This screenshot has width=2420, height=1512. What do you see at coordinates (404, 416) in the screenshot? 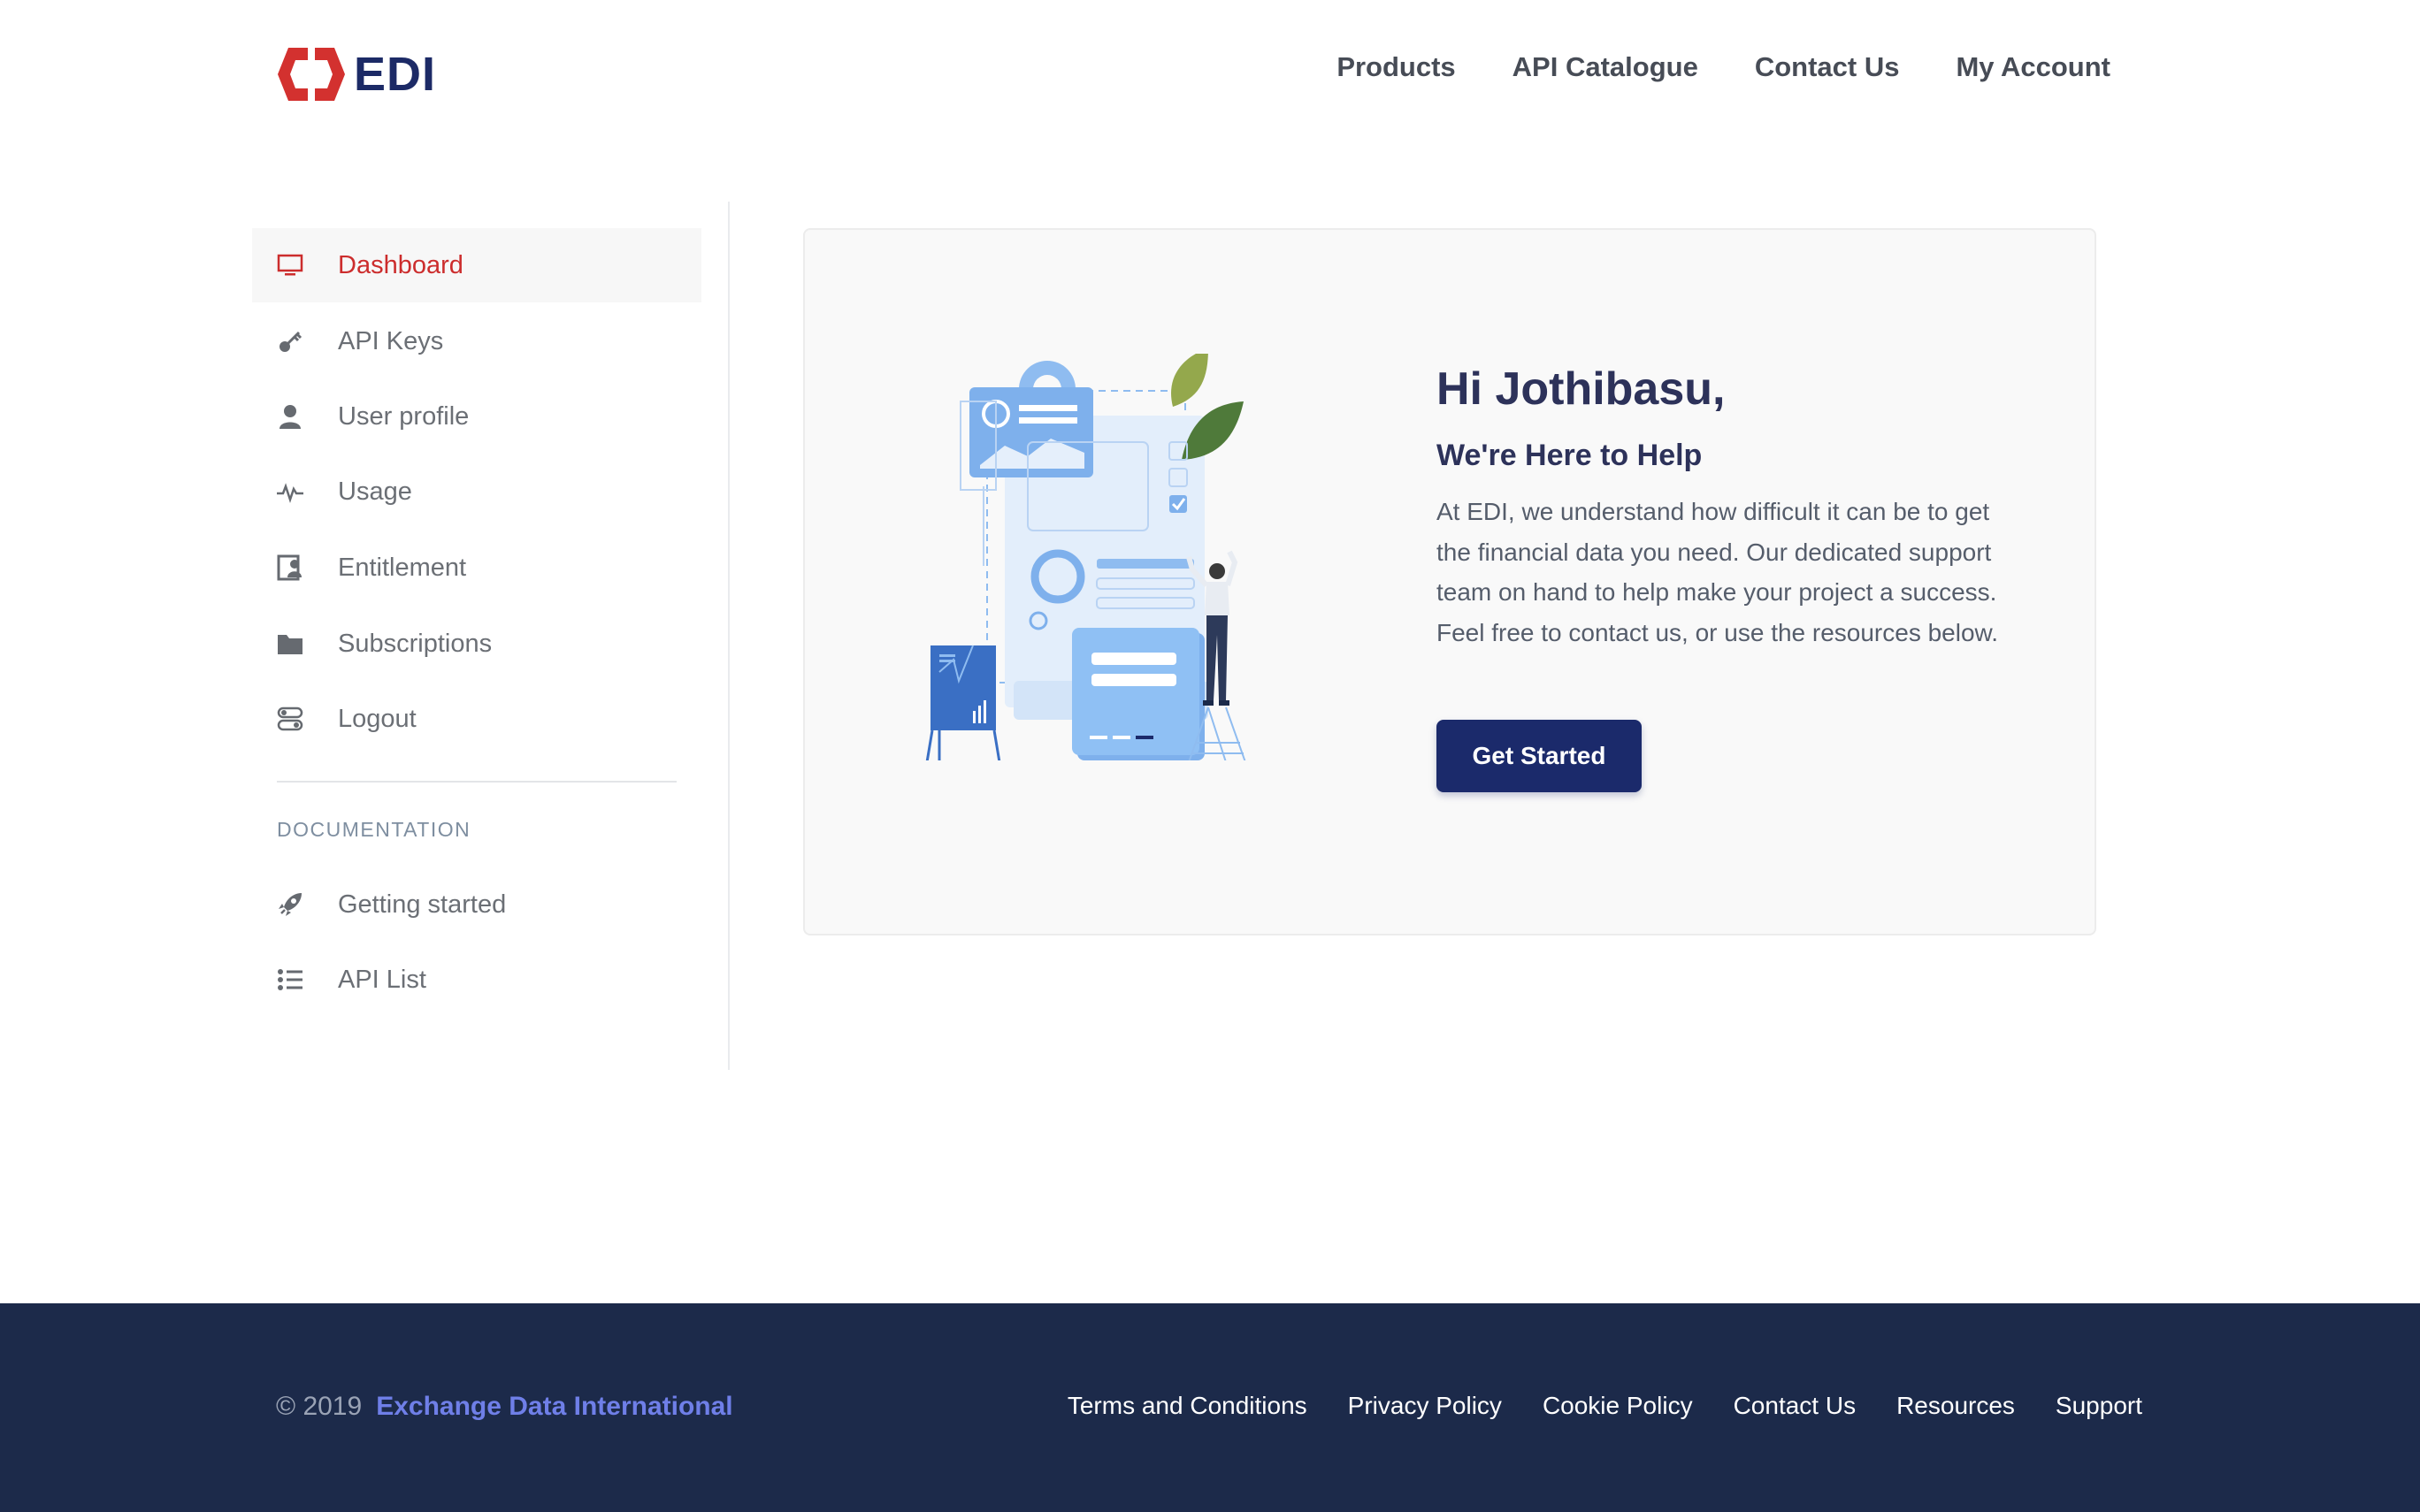
I see `sidebar-item-label: User profile` at bounding box center [404, 416].